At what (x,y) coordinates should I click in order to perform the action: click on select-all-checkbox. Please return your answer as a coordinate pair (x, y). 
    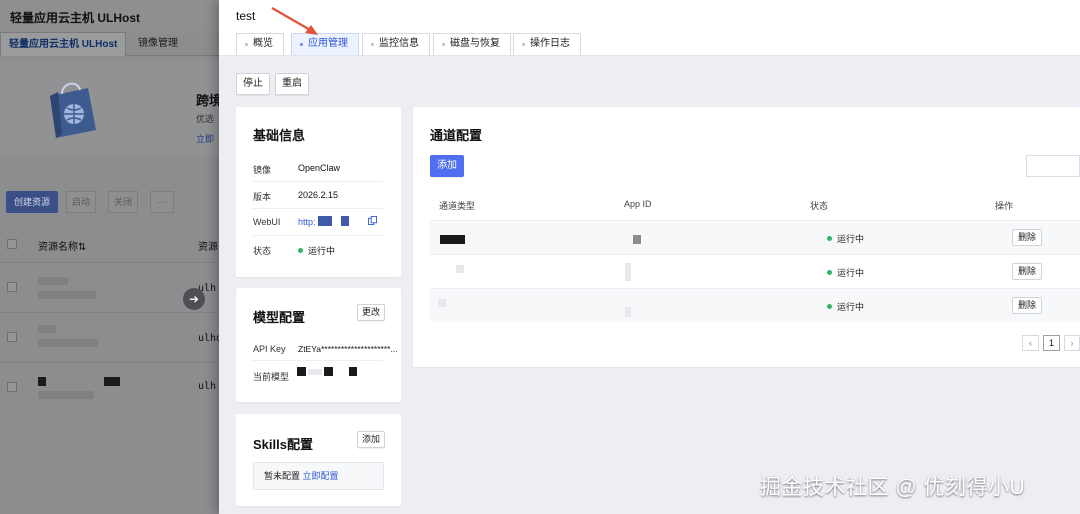
    Looking at the image, I should click on (12, 244).